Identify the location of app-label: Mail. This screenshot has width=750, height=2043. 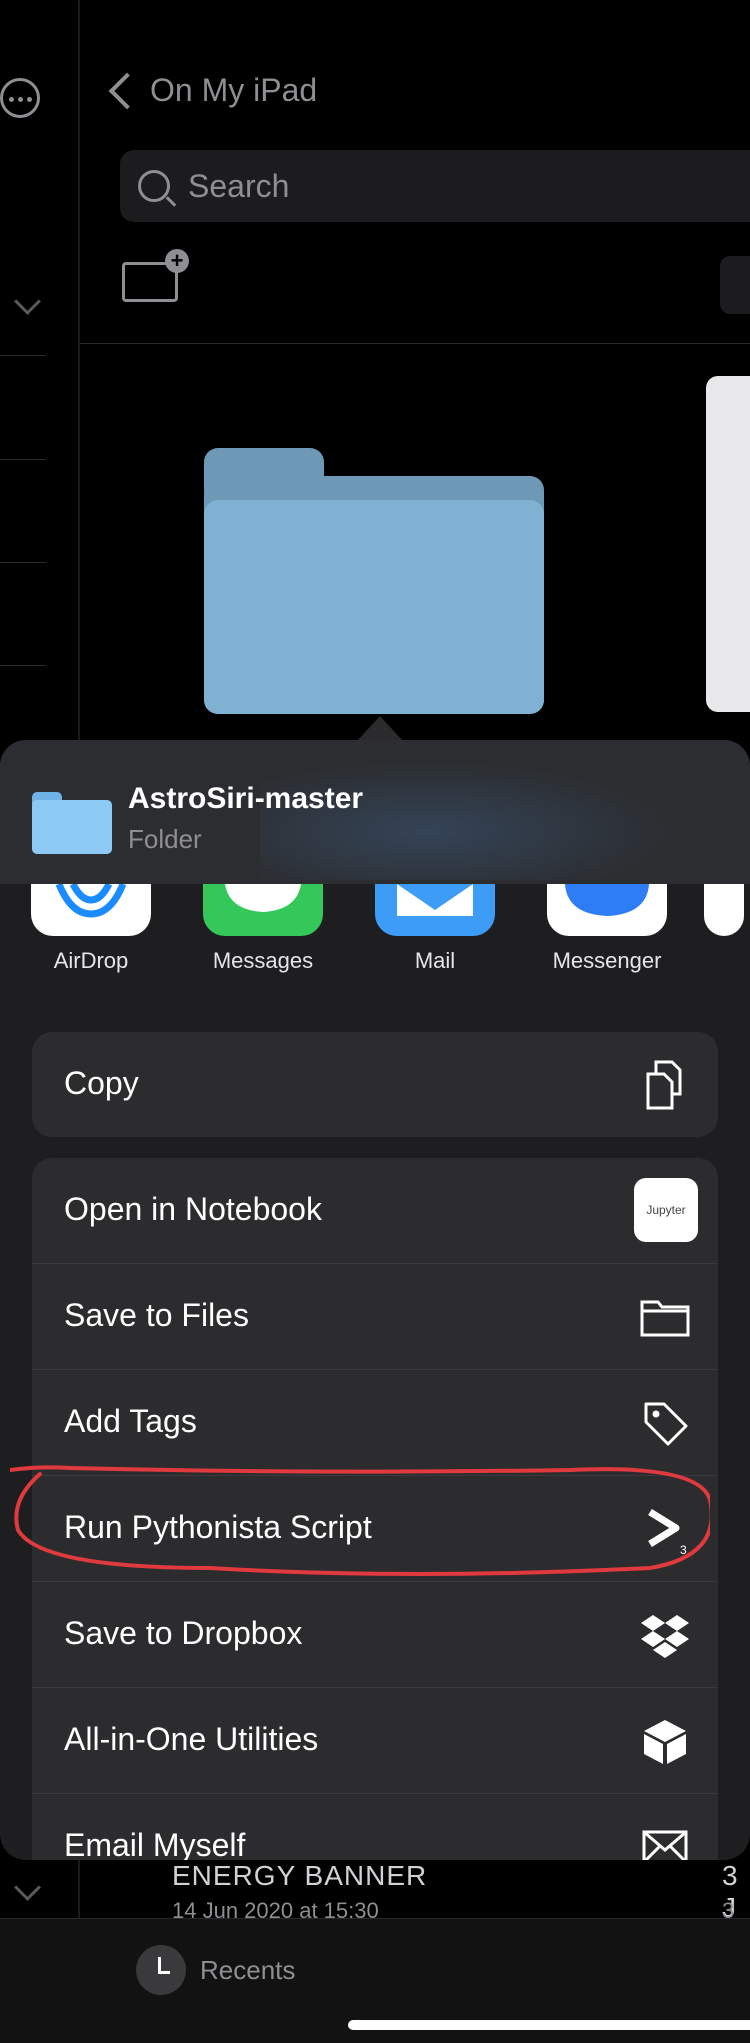
(435, 960).